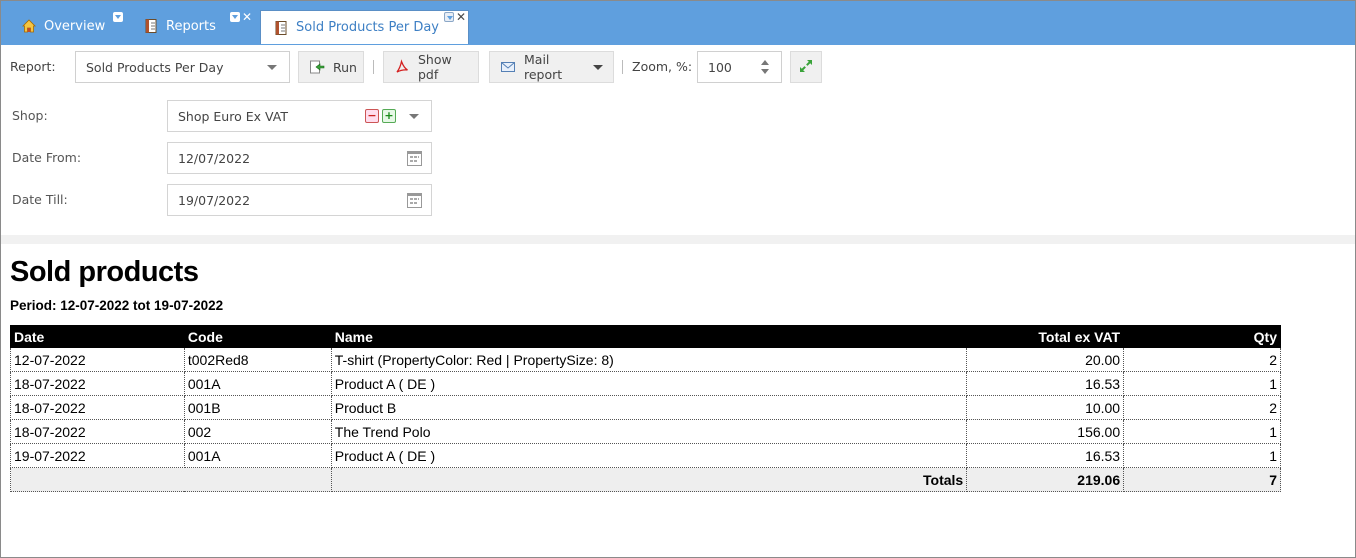 The width and height of the screenshot is (1356, 558). I want to click on cell-total: 10.00, so click(1045, 407).